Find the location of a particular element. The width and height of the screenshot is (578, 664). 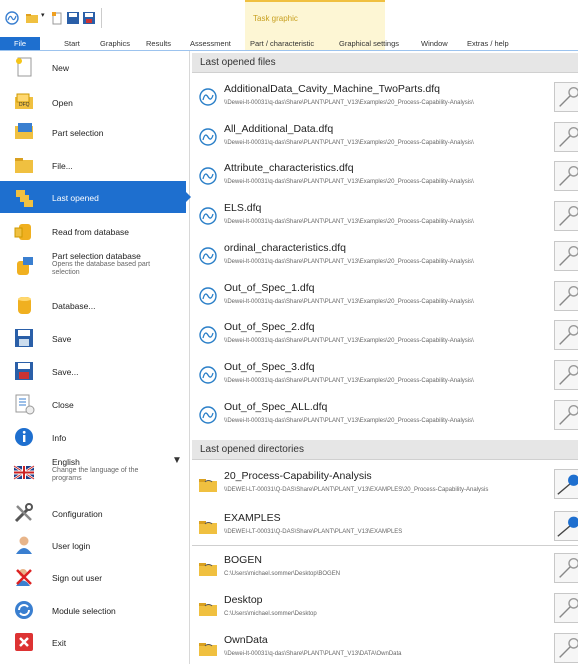

item-name: Attribute_characteristics.dfq is located at coordinates (289, 168).